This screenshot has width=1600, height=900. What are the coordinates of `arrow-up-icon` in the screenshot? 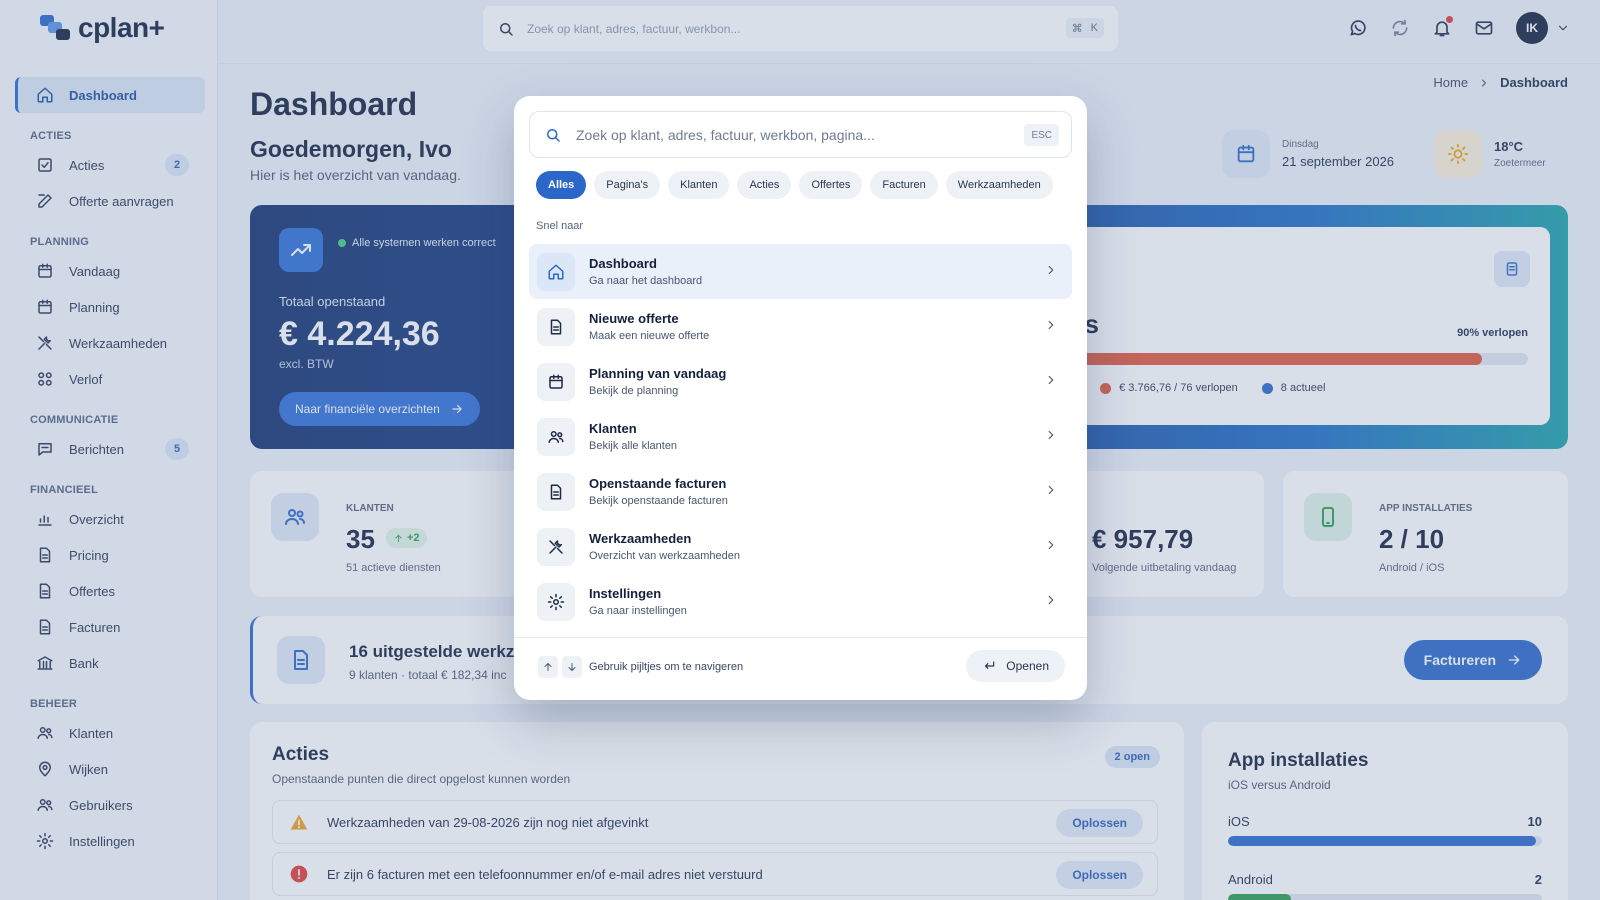 It's located at (548, 667).